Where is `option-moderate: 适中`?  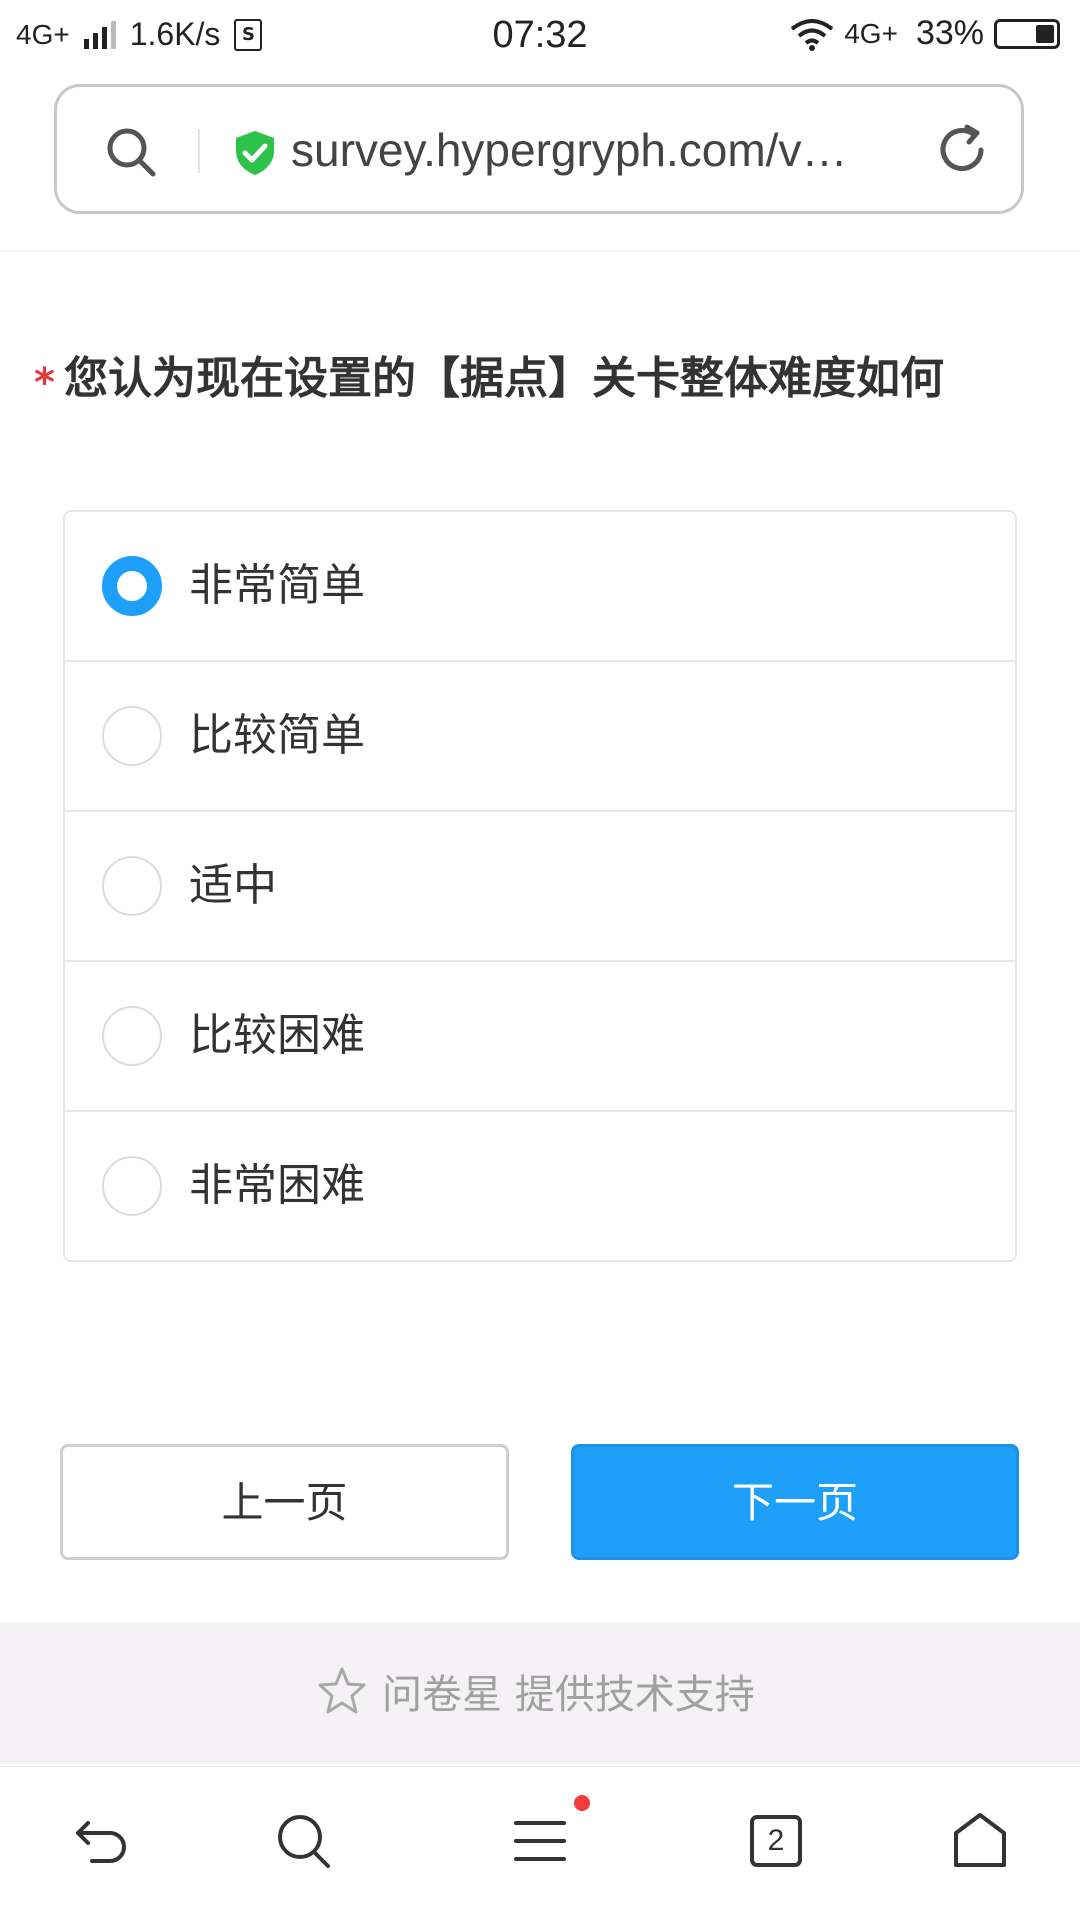 option-moderate: 适中 is located at coordinates (540, 885).